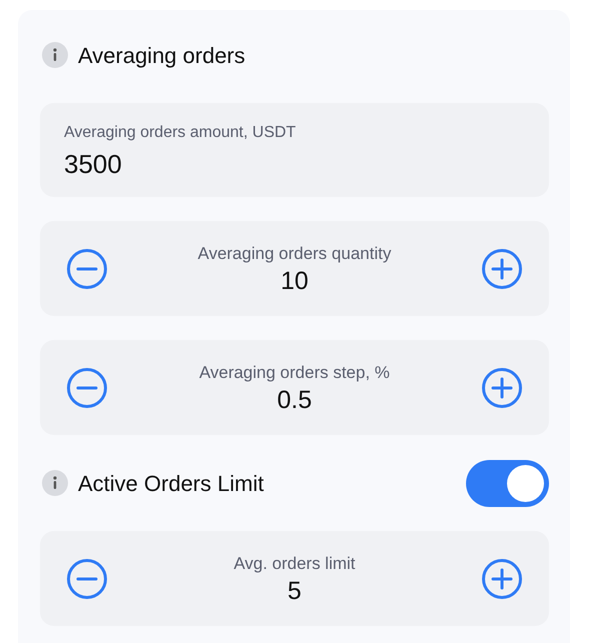 The image size is (589, 643). Describe the element at coordinates (294, 400) in the screenshot. I see `stepper-value: 0.5` at that location.